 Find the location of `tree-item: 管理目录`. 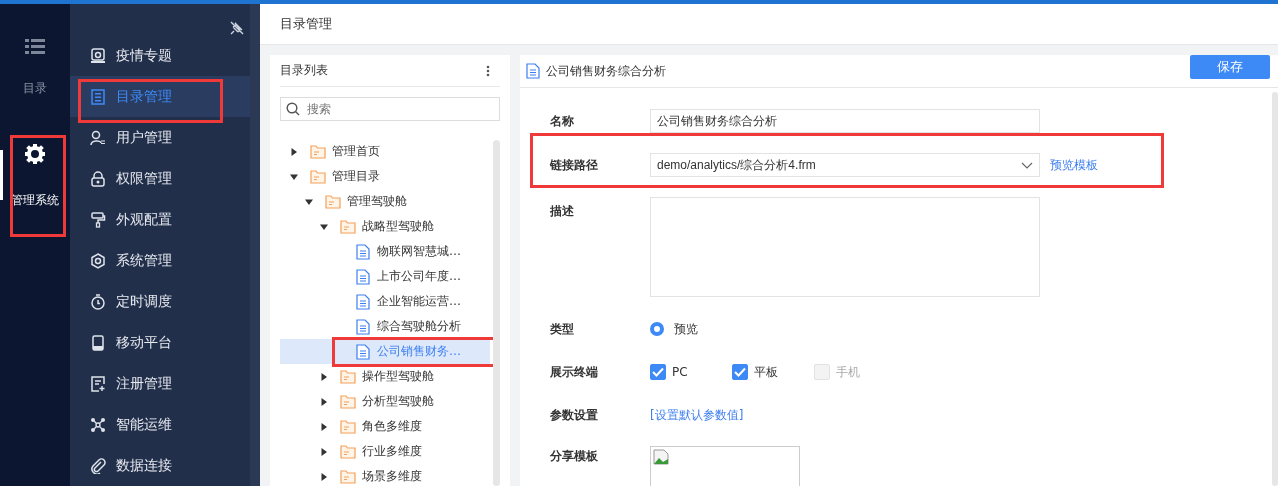

tree-item: 管理目录 is located at coordinates (385, 176).